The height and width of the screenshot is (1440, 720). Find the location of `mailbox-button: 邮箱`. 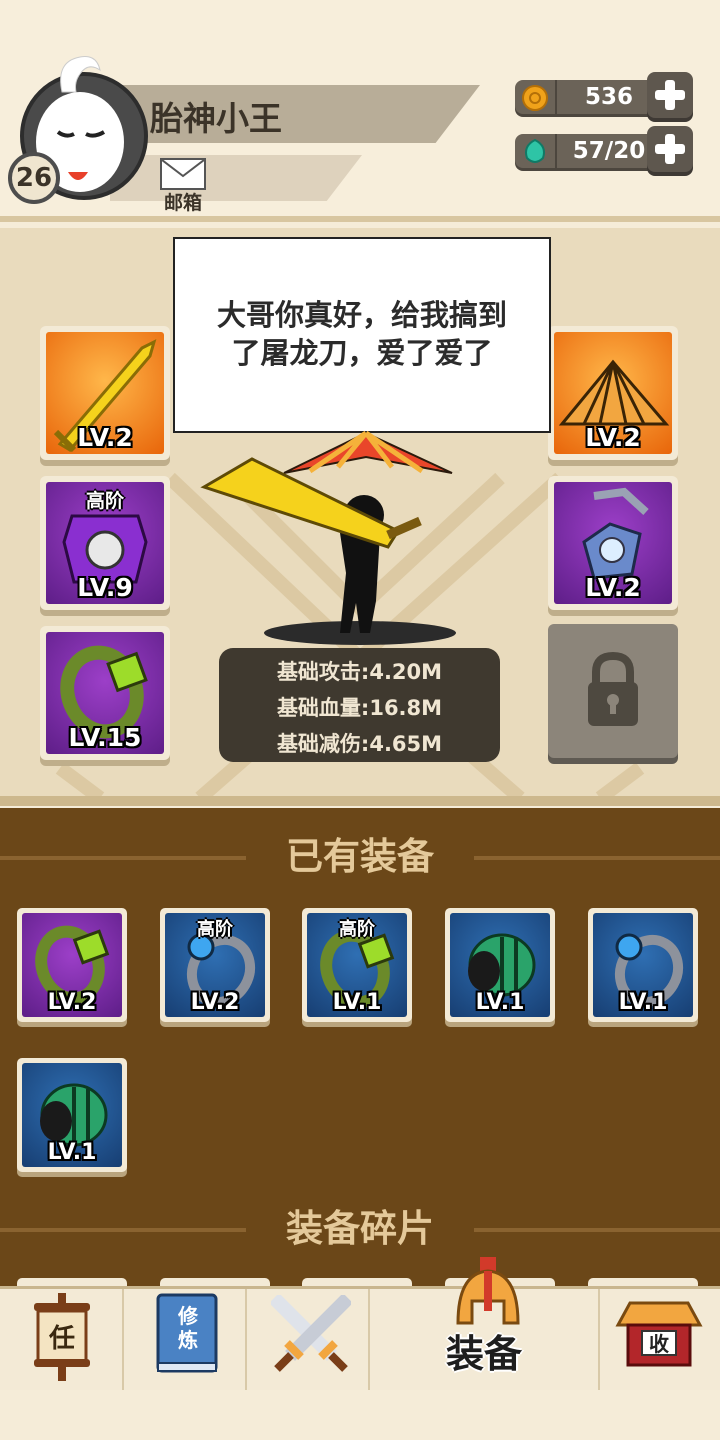

mailbox-button: 邮箱 is located at coordinates (183, 186).